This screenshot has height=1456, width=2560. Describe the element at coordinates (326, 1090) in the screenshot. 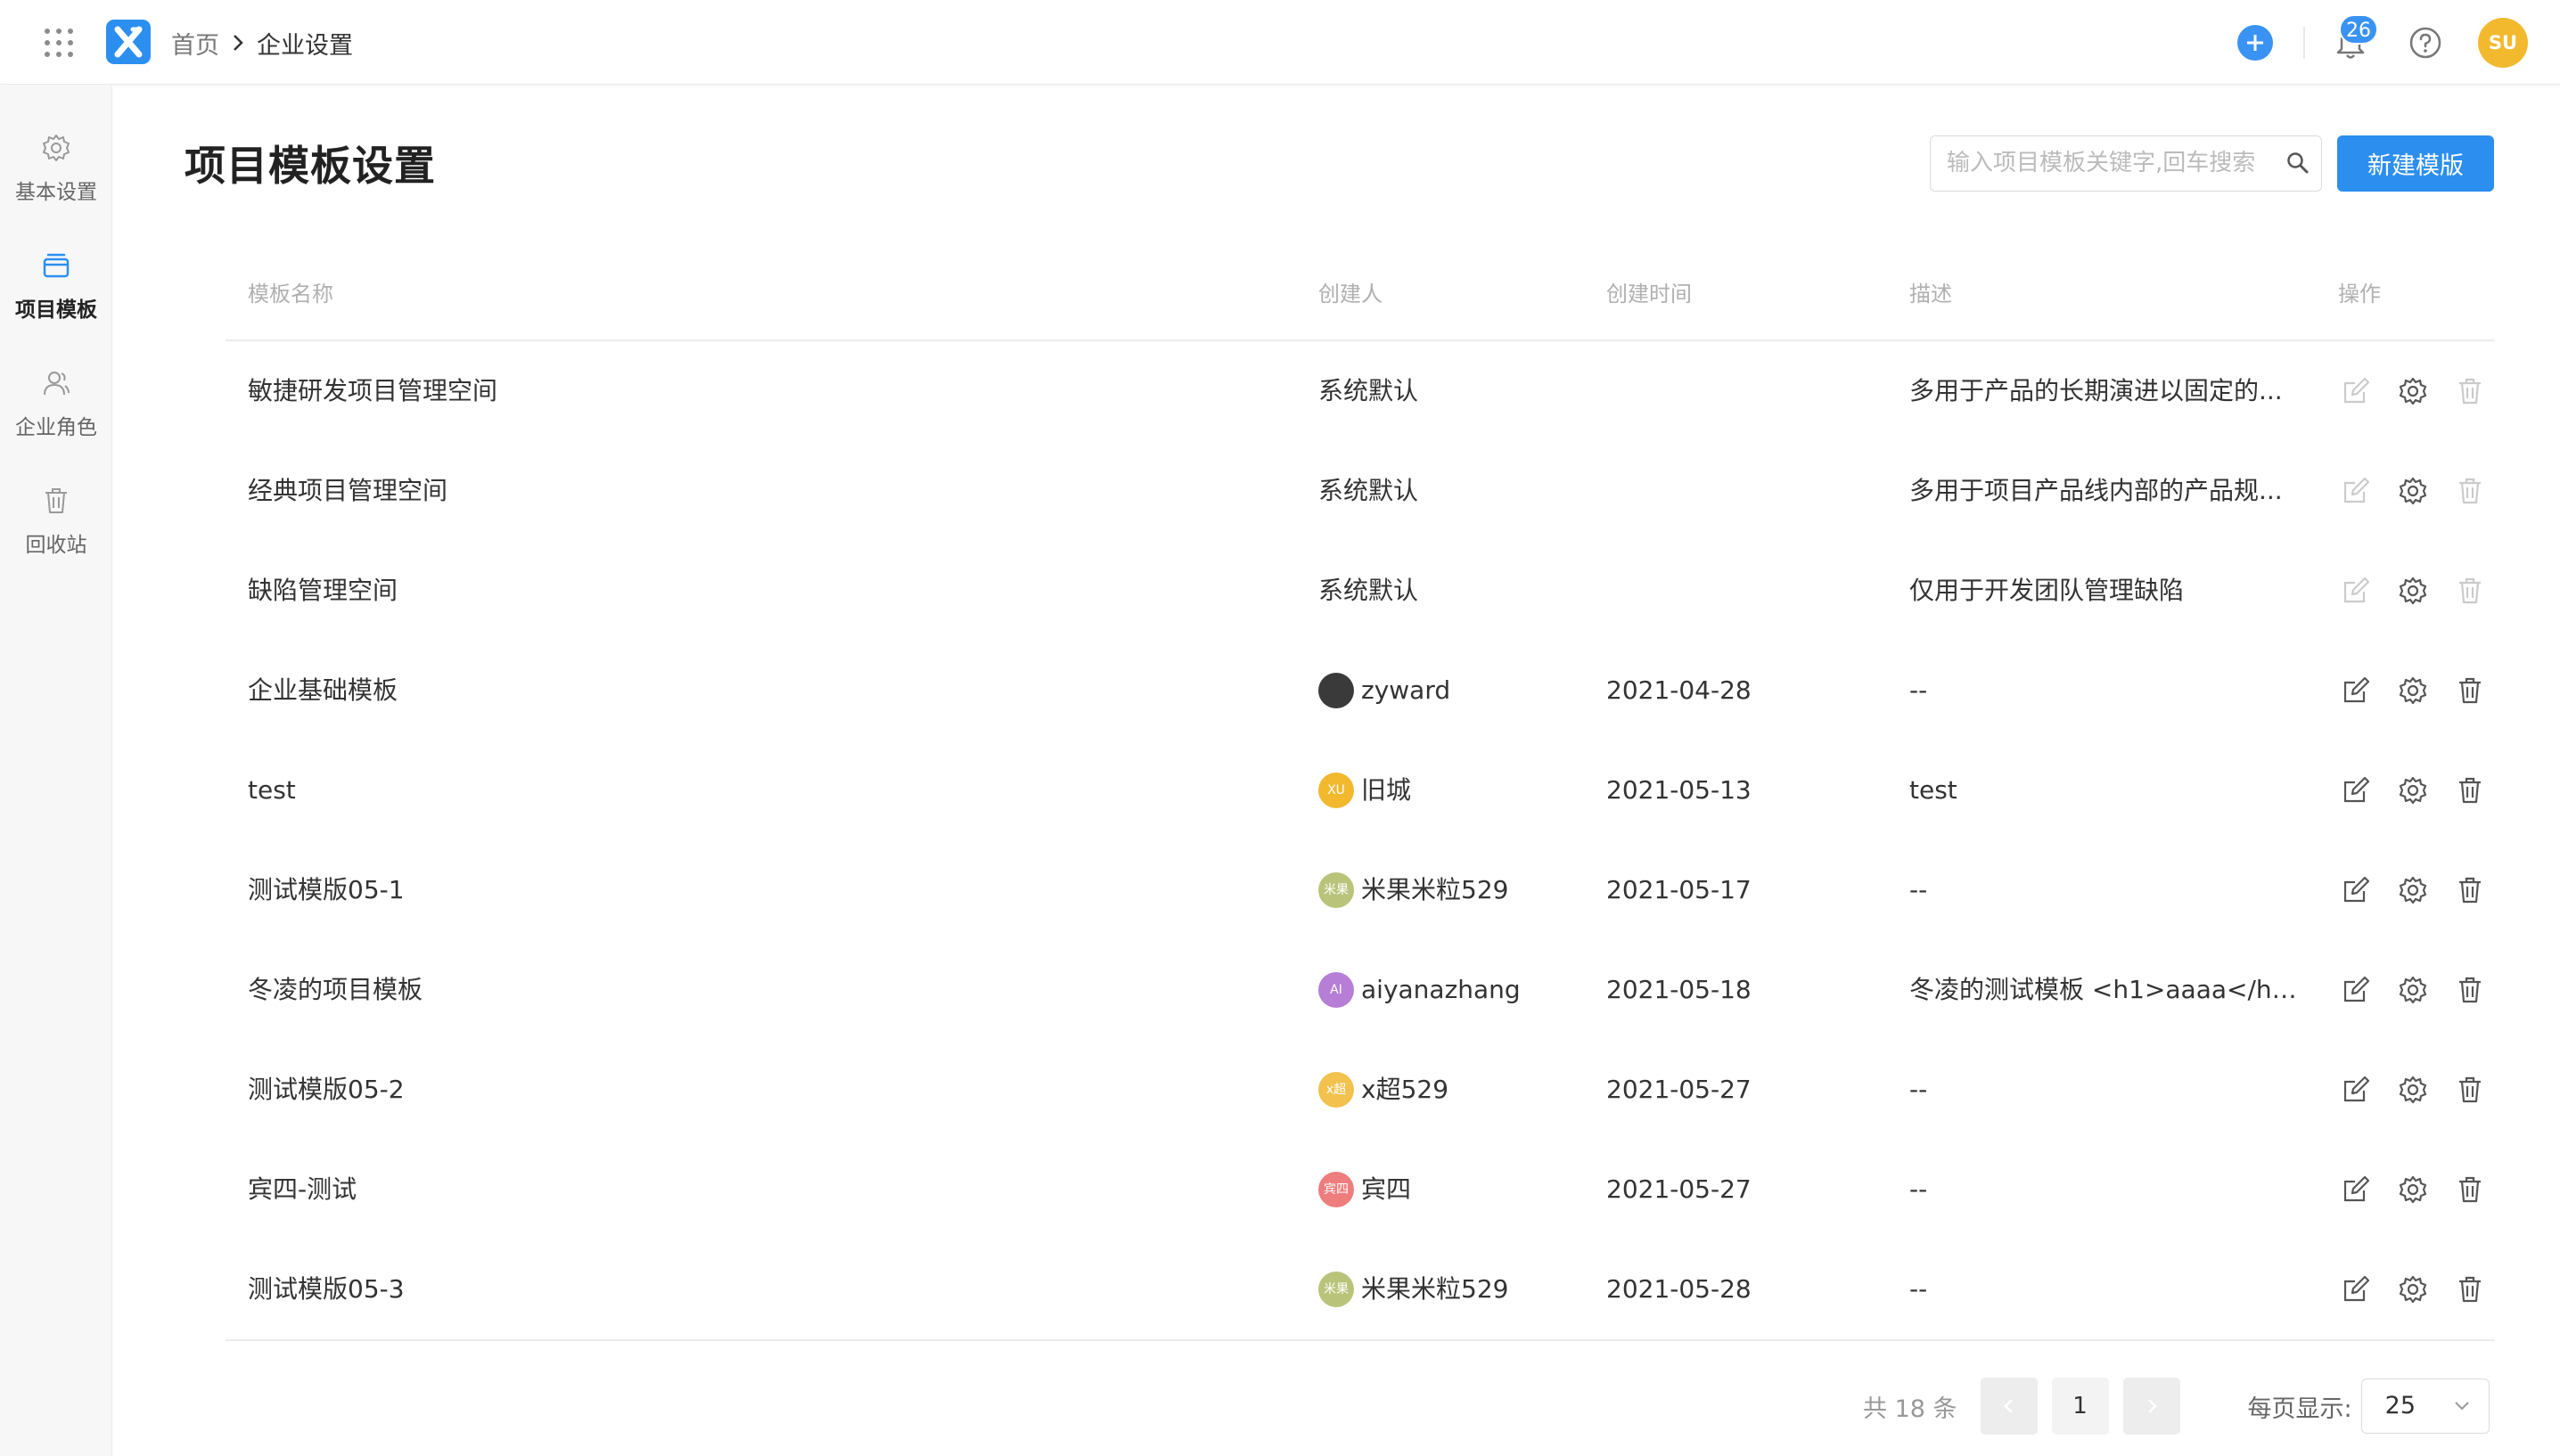

I see `template-name: 测试模版05-2` at that location.